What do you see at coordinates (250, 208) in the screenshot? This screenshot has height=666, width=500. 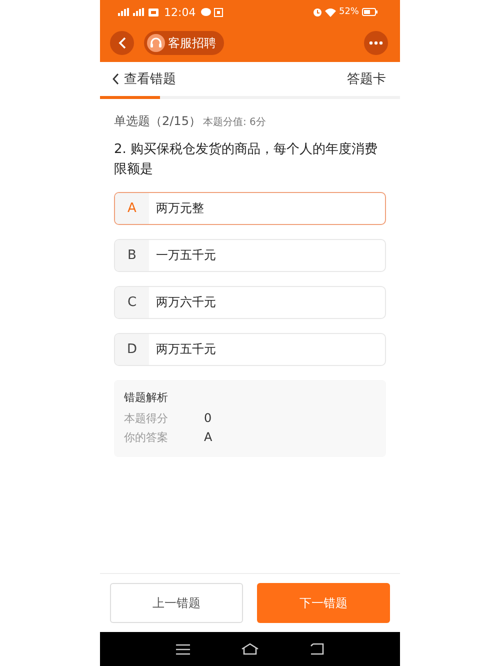 I see `answer-option: A 两万元整` at bounding box center [250, 208].